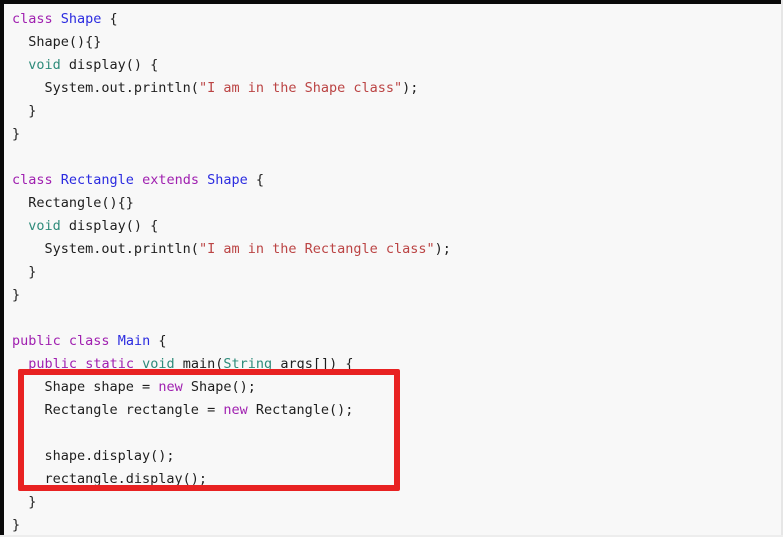 This screenshot has height=537, width=783. Describe the element at coordinates (57, 42) in the screenshot. I see `code-token: Shape(){}` at that location.